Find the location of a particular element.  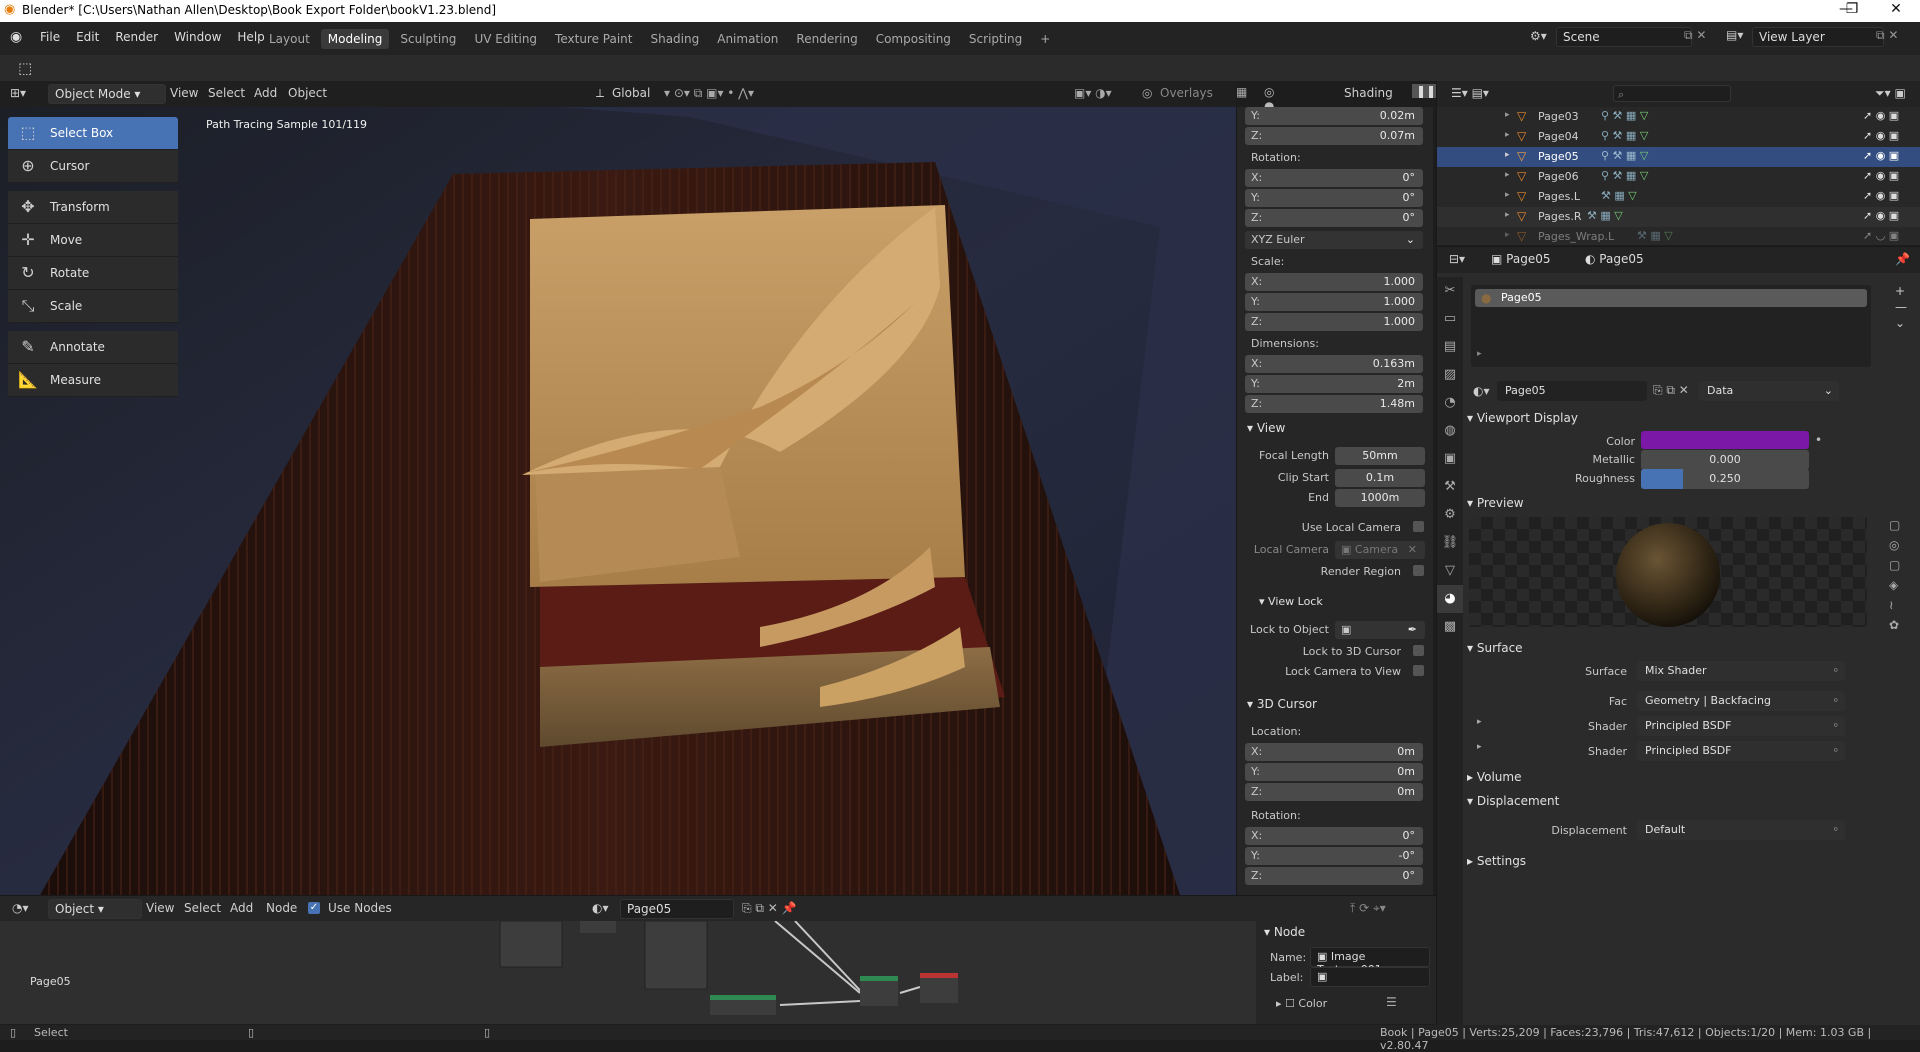

cursor-location-y-field: Y: 0m is located at coordinates (1334, 772).